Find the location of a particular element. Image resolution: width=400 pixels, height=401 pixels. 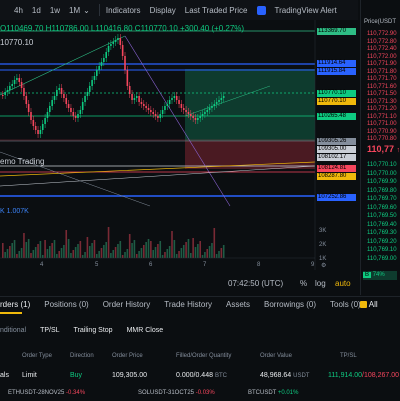

tab-trade-history: Trade History is located at coordinates (188, 308).